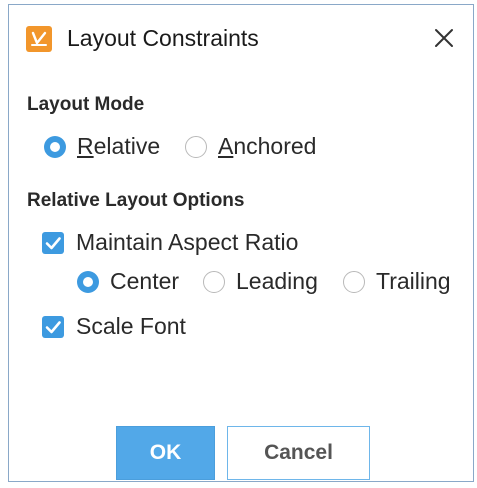 This screenshot has width=477, height=488. I want to click on layout-mode-label: Layout Mode, so click(86, 104).